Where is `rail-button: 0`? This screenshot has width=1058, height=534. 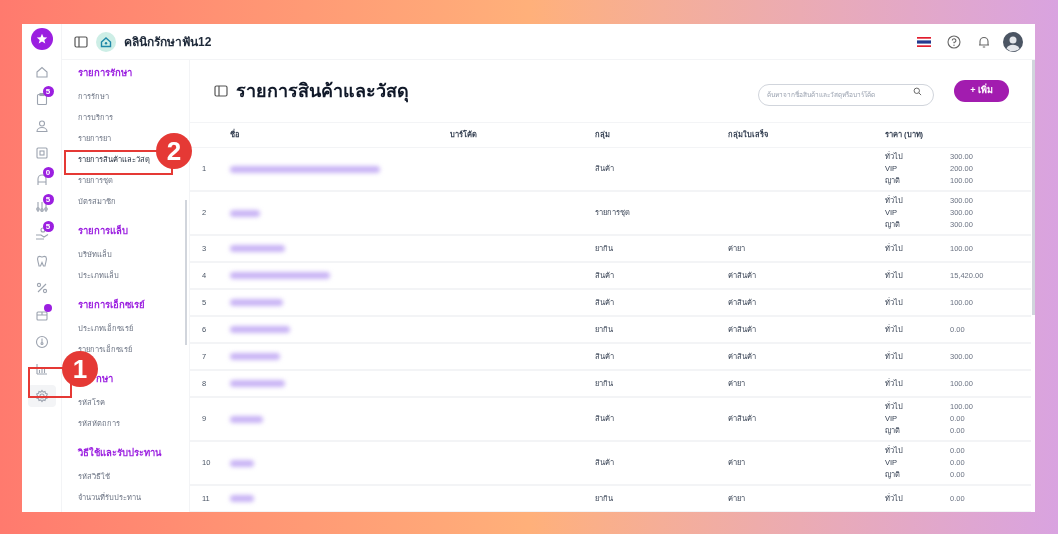 rail-button: 0 is located at coordinates (41, 180).